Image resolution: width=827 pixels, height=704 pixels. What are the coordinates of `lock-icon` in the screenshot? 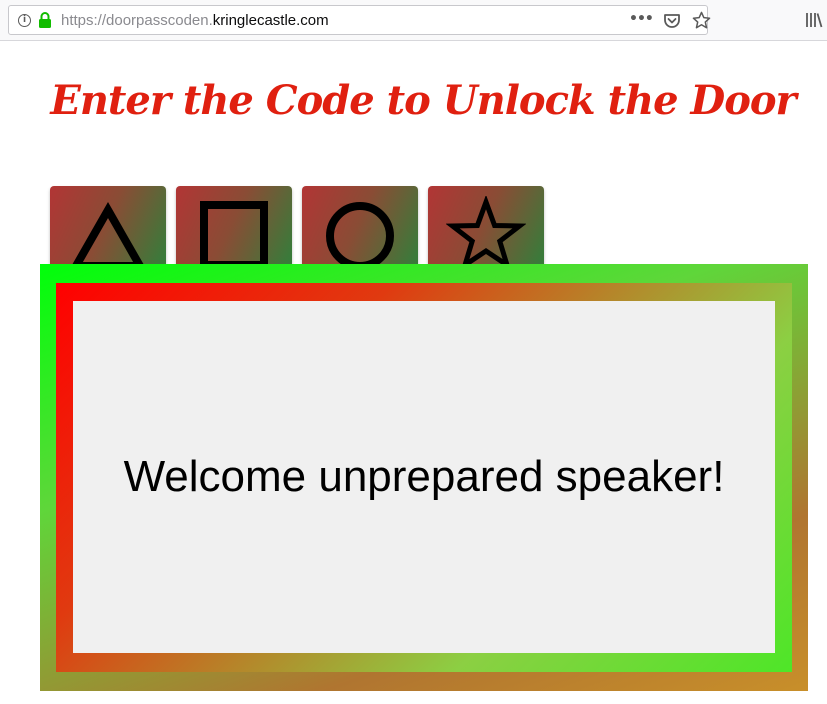 It's located at (45, 20).